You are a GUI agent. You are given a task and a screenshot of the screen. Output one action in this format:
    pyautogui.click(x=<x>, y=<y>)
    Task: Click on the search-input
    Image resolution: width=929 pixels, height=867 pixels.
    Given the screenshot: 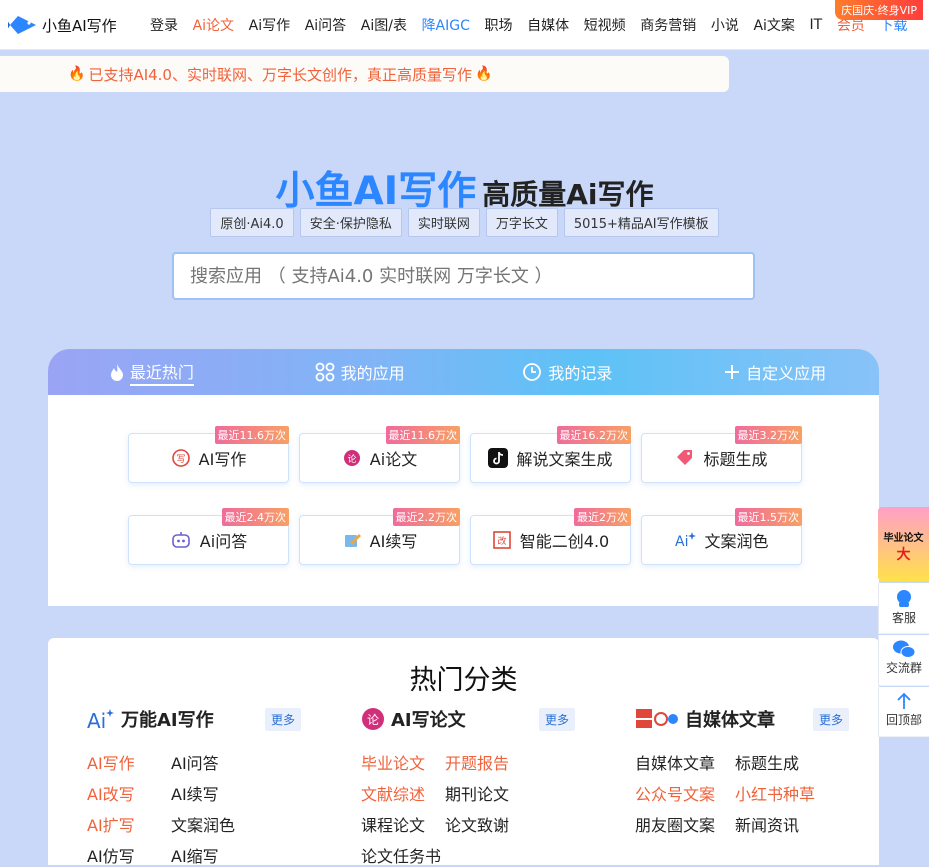 What is the action you would take?
    pyautogui.click(x=463, y=276)
    